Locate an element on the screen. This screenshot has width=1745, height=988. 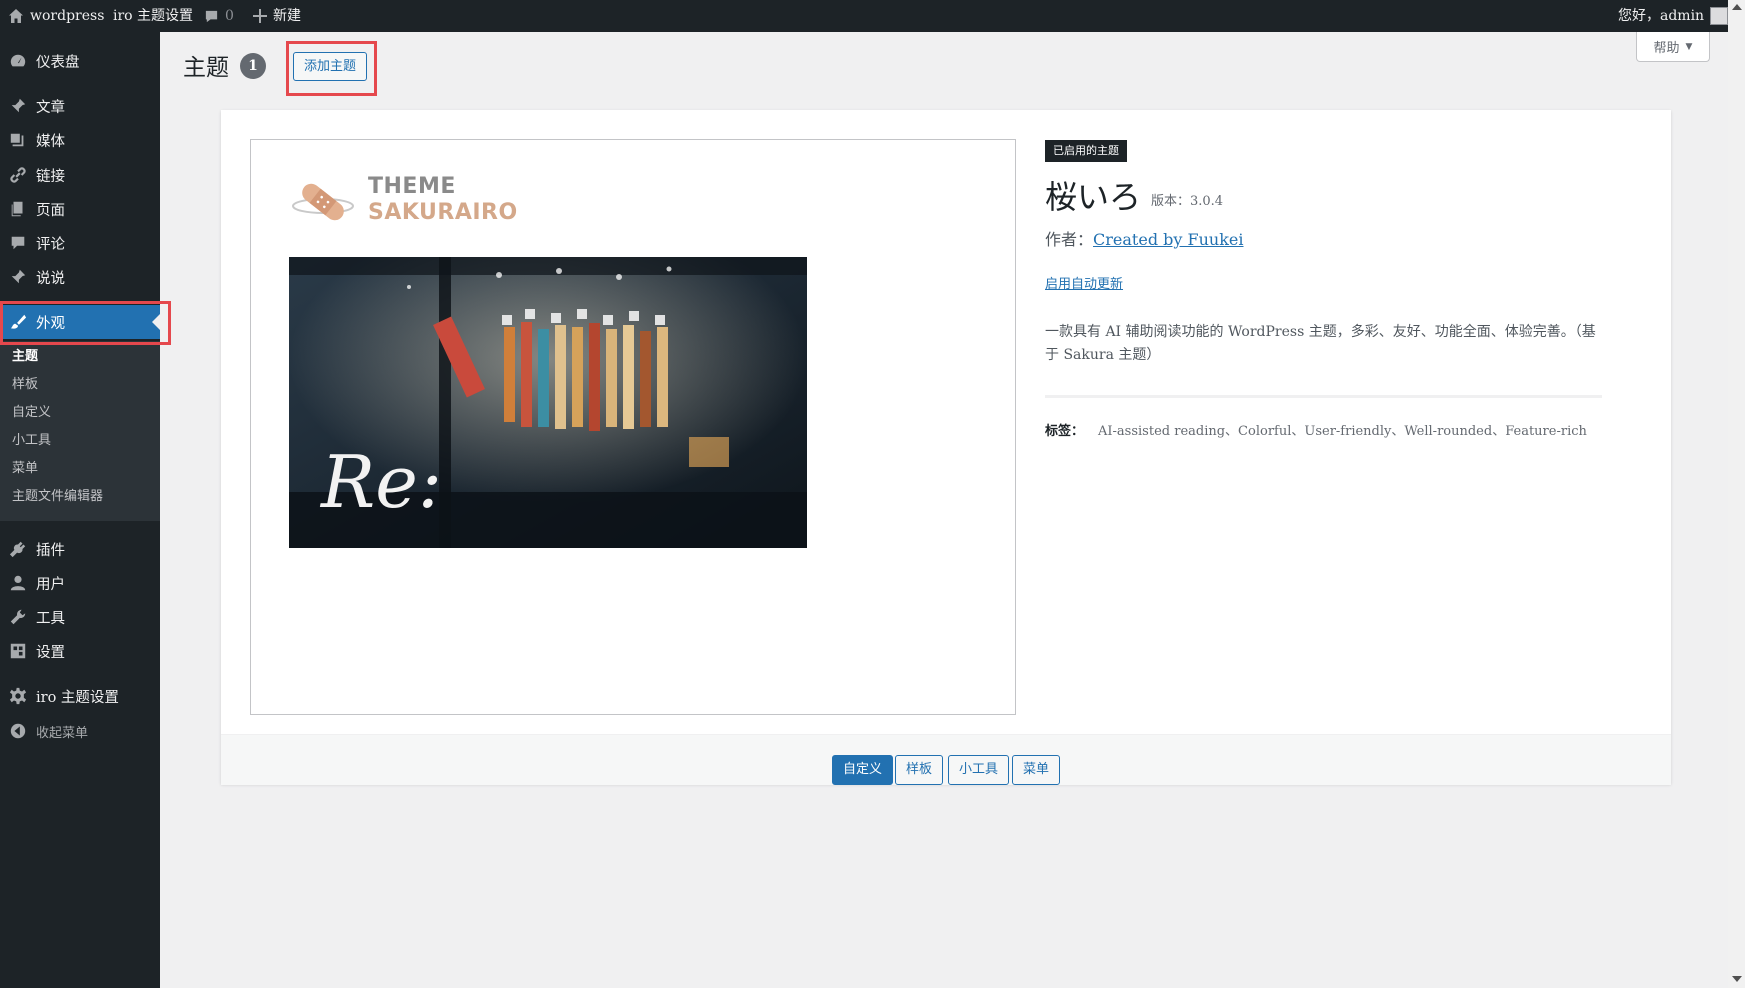
scroll-up-arrow-icon is located at coordinates (1737, 7).